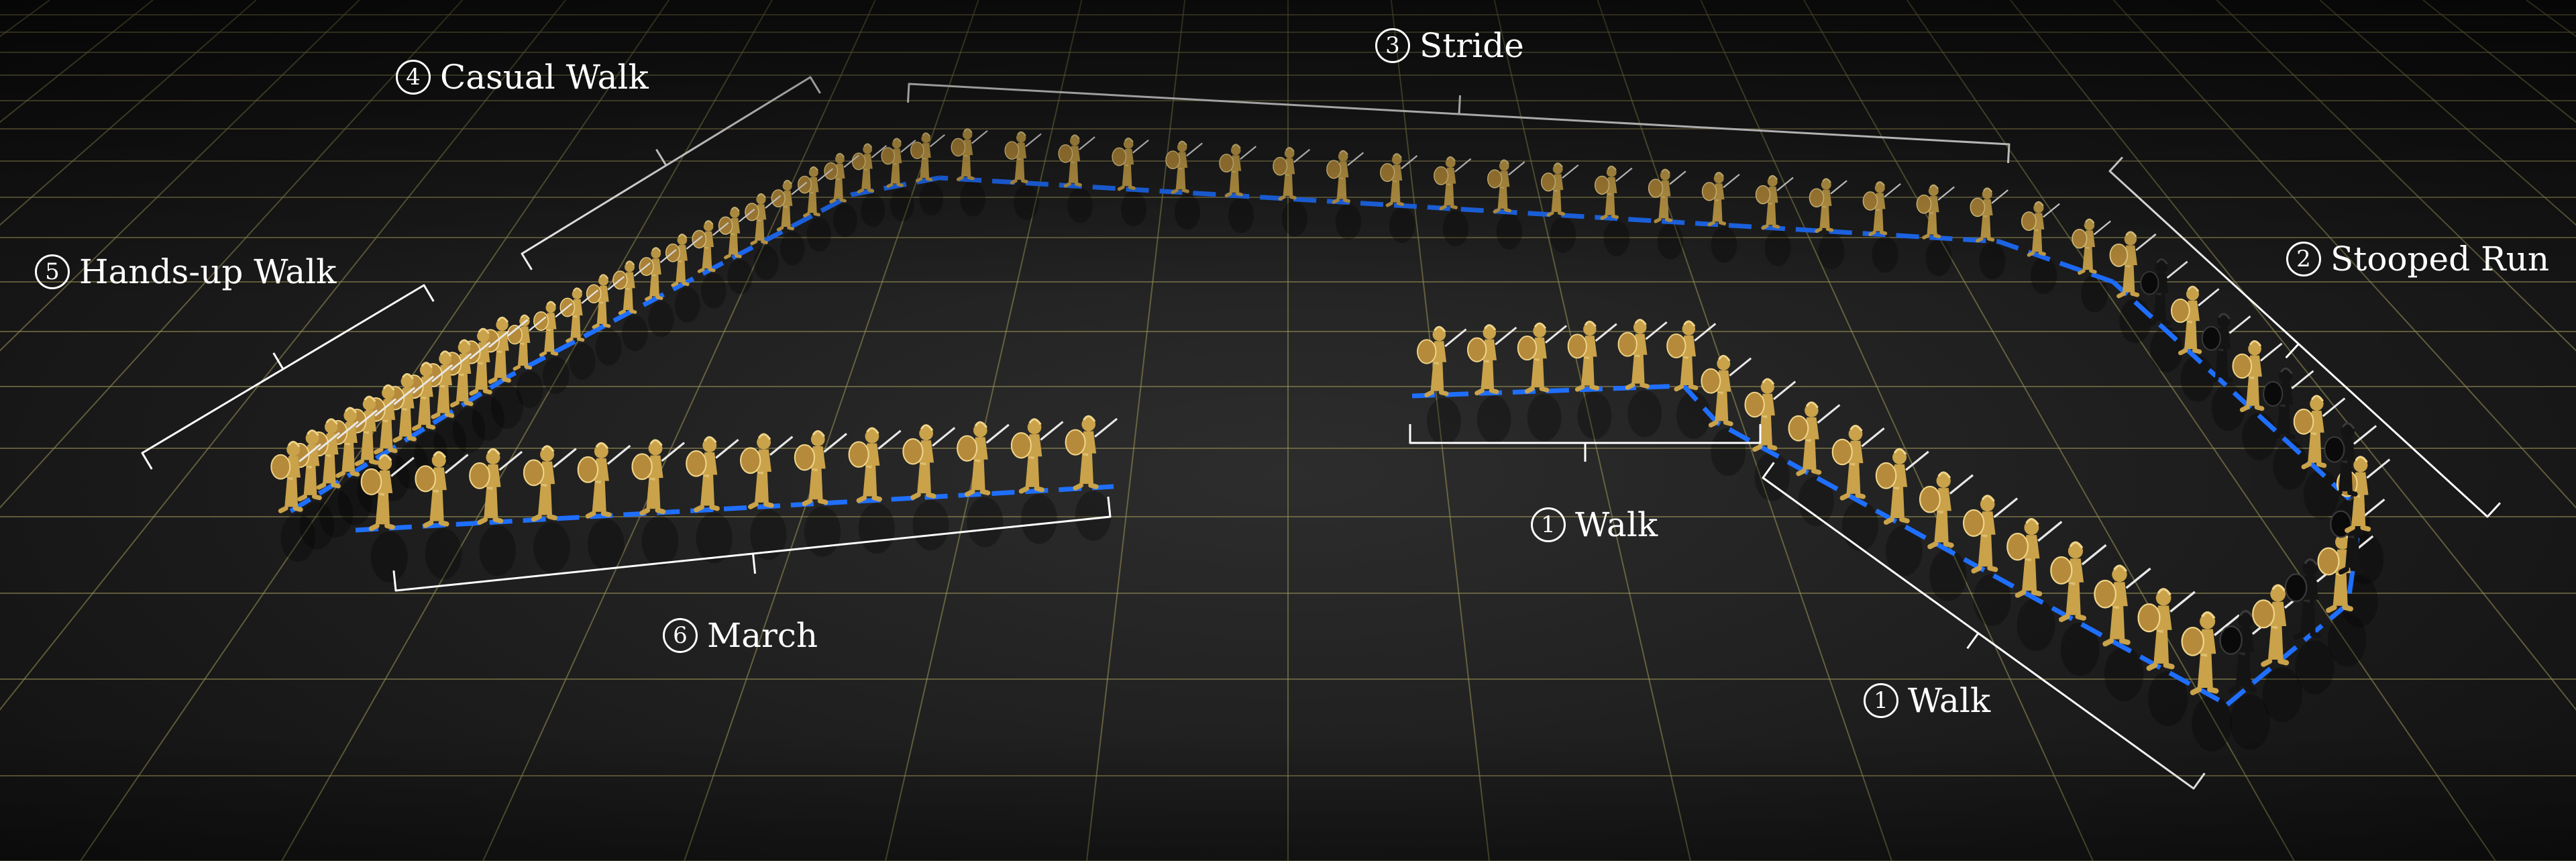 This screenshot has height=861, width=2576. Describe the element at coordinates (413, 77) in the screenshot. I see `segment-number-badge: 4` at that location.